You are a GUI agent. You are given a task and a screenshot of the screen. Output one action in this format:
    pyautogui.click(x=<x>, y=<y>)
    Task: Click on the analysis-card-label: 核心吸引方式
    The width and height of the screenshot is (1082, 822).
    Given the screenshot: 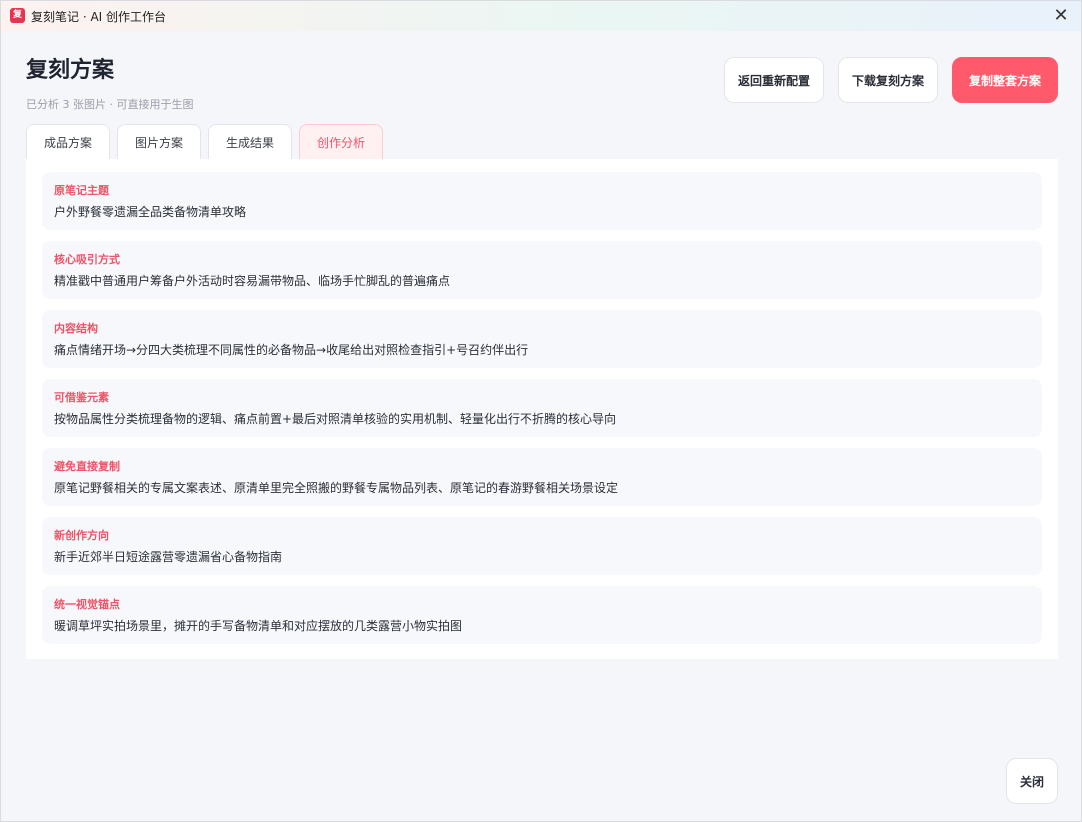 What is the action you would take?
    pyautogui.click(x=87, y=259)
    